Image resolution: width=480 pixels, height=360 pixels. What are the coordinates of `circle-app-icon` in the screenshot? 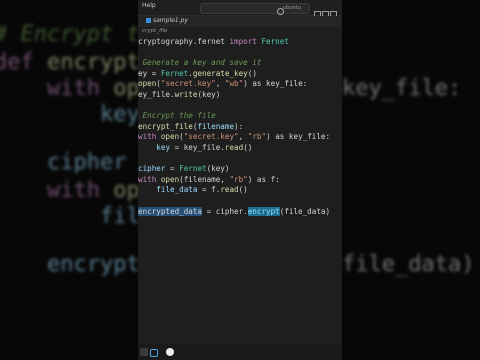 It's located at (170, 352).